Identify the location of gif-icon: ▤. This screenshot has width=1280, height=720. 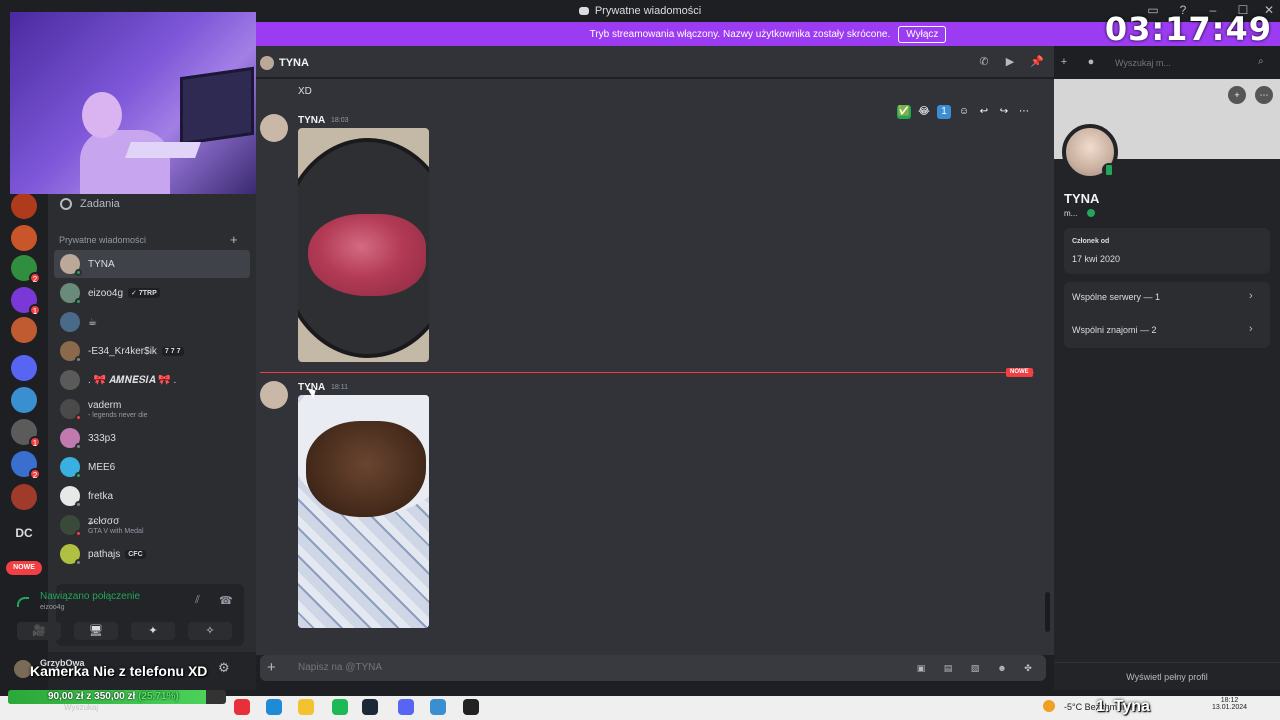
(948, 668).